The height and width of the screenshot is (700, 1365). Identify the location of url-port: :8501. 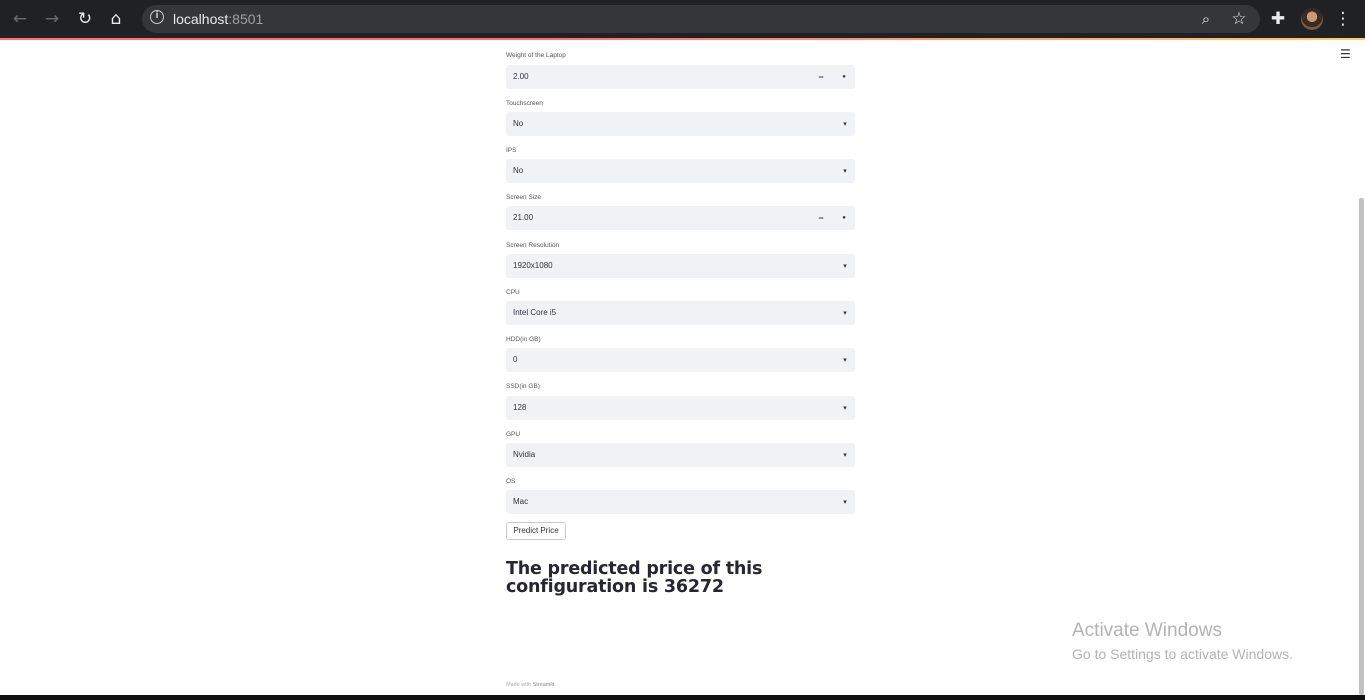
(246, 19).